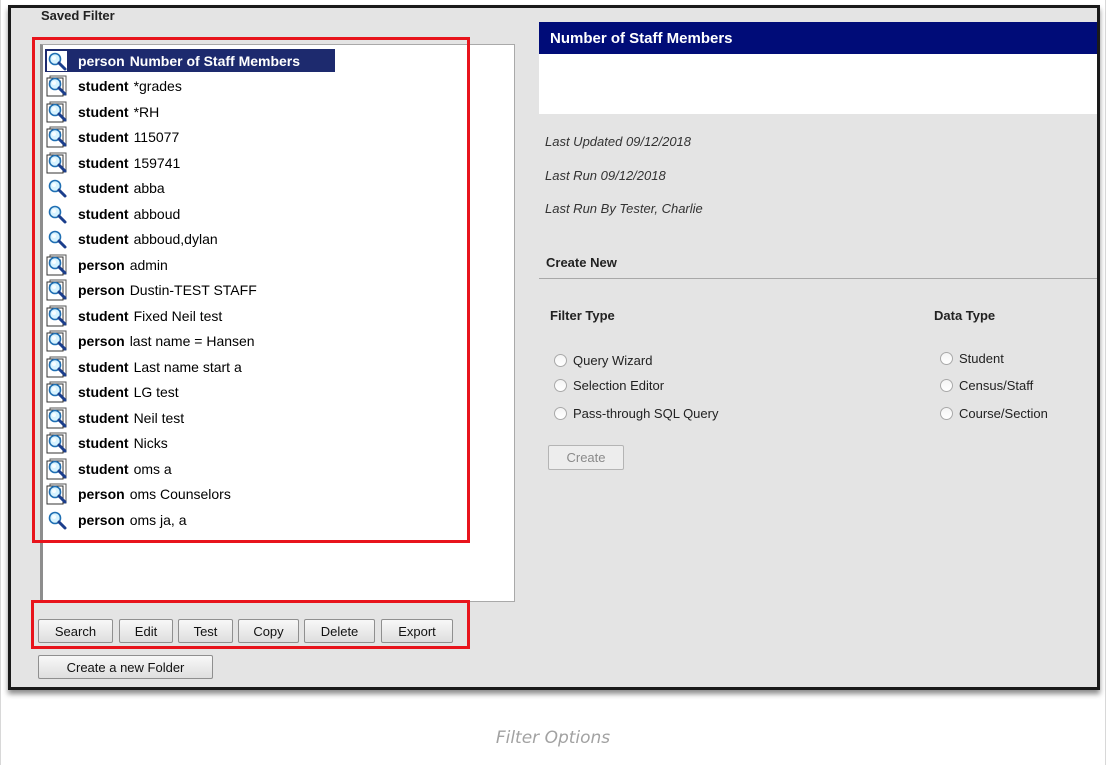 This screenshot has width=1106, height=765. I want to click on filter-name-label: *RH, so click(146, 111).